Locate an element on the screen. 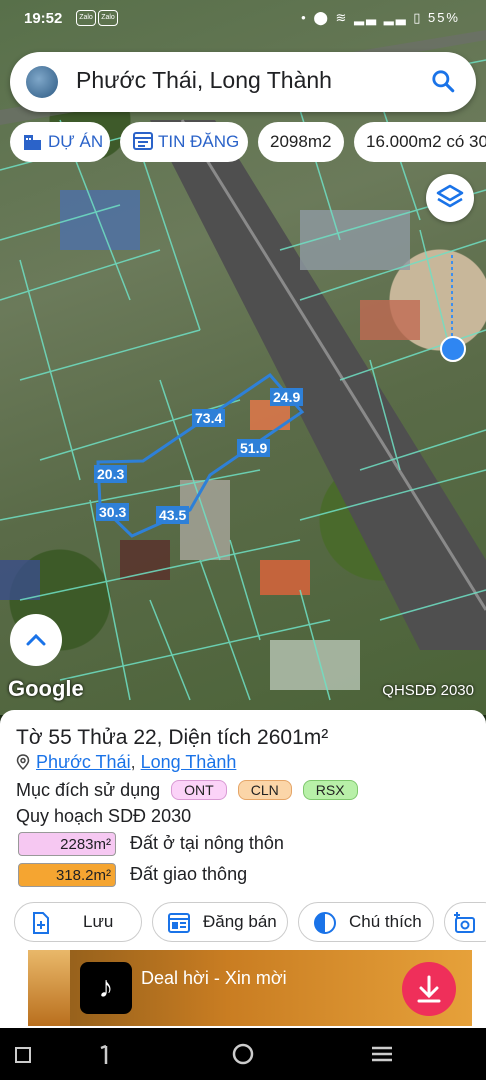  parcel-address: Phước Thái, Long Thành is located at coordinates (126, 762).